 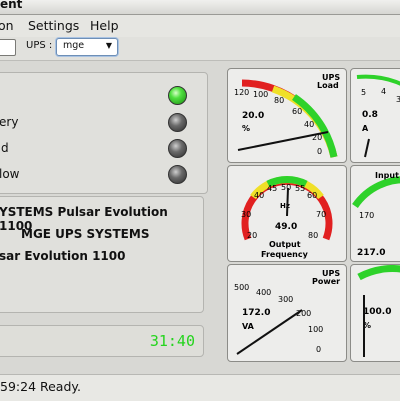 I want to click on tick-label: 70, so click(x=321, y=214).